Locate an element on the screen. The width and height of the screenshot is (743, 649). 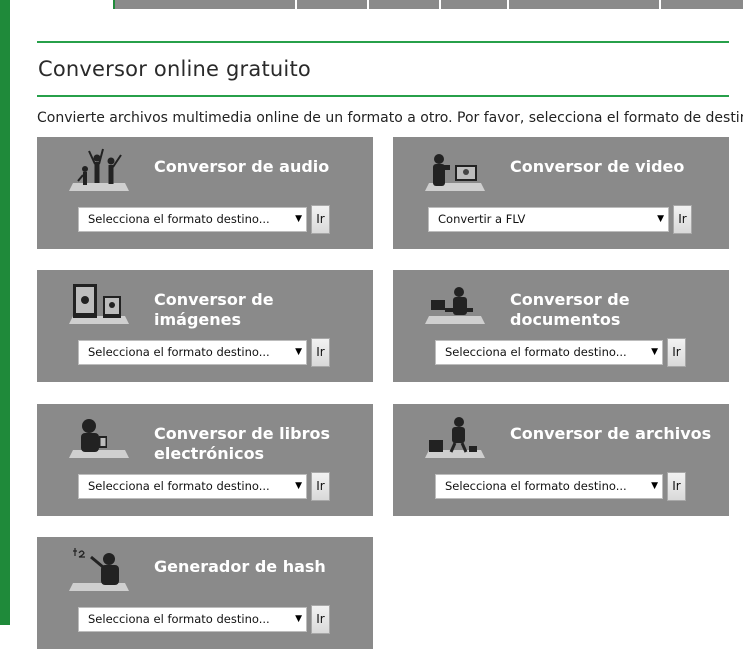
office-worker-icon is located at coordinates (455, 305).